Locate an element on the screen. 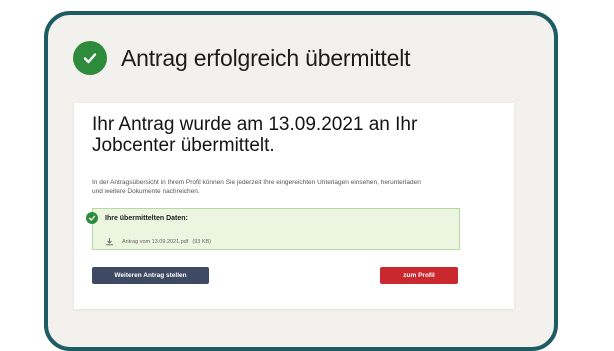  file-row: Antrag vom 13.09.2021.pdf (93 KB) is located at coordinates (158, 242).